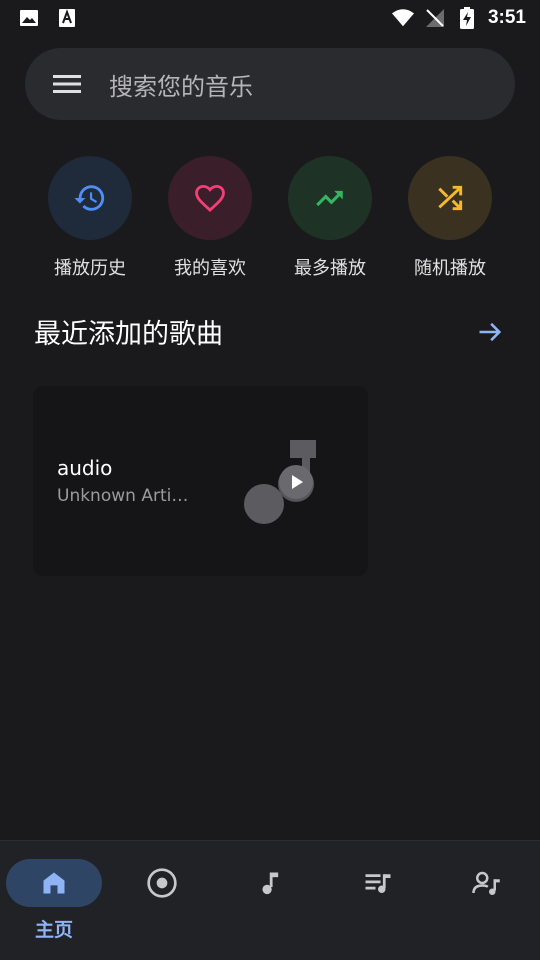  What do you see at coordinates (467, 18) in the screenshot?
I see `battery-charging-icon` at bounding box center [467, 18].